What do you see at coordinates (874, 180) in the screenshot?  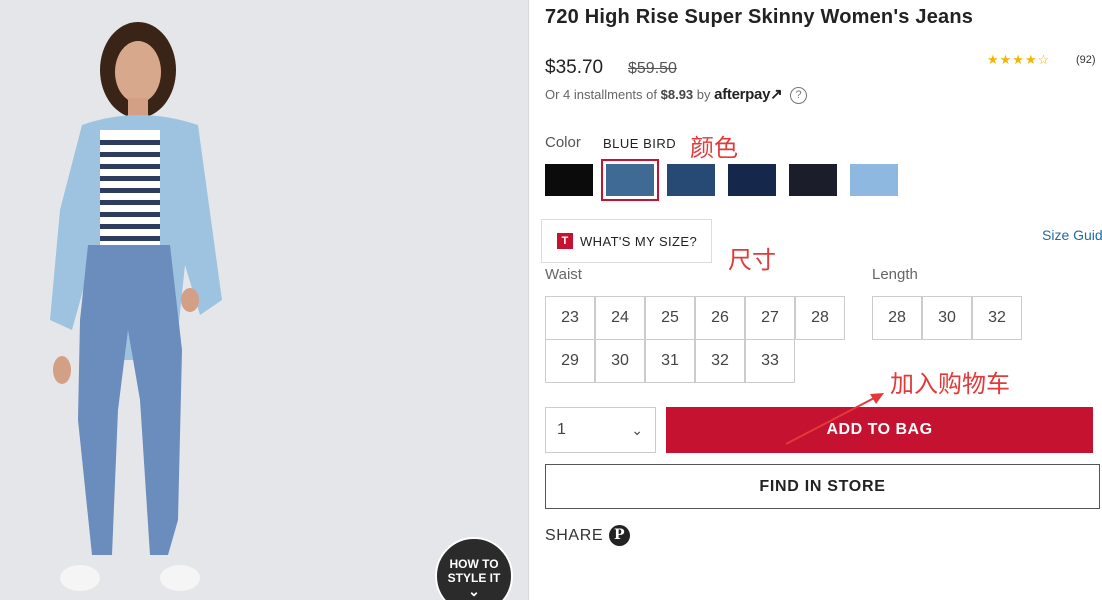 I see `color-swatch-light-blue` at bounding box center [874, 180].